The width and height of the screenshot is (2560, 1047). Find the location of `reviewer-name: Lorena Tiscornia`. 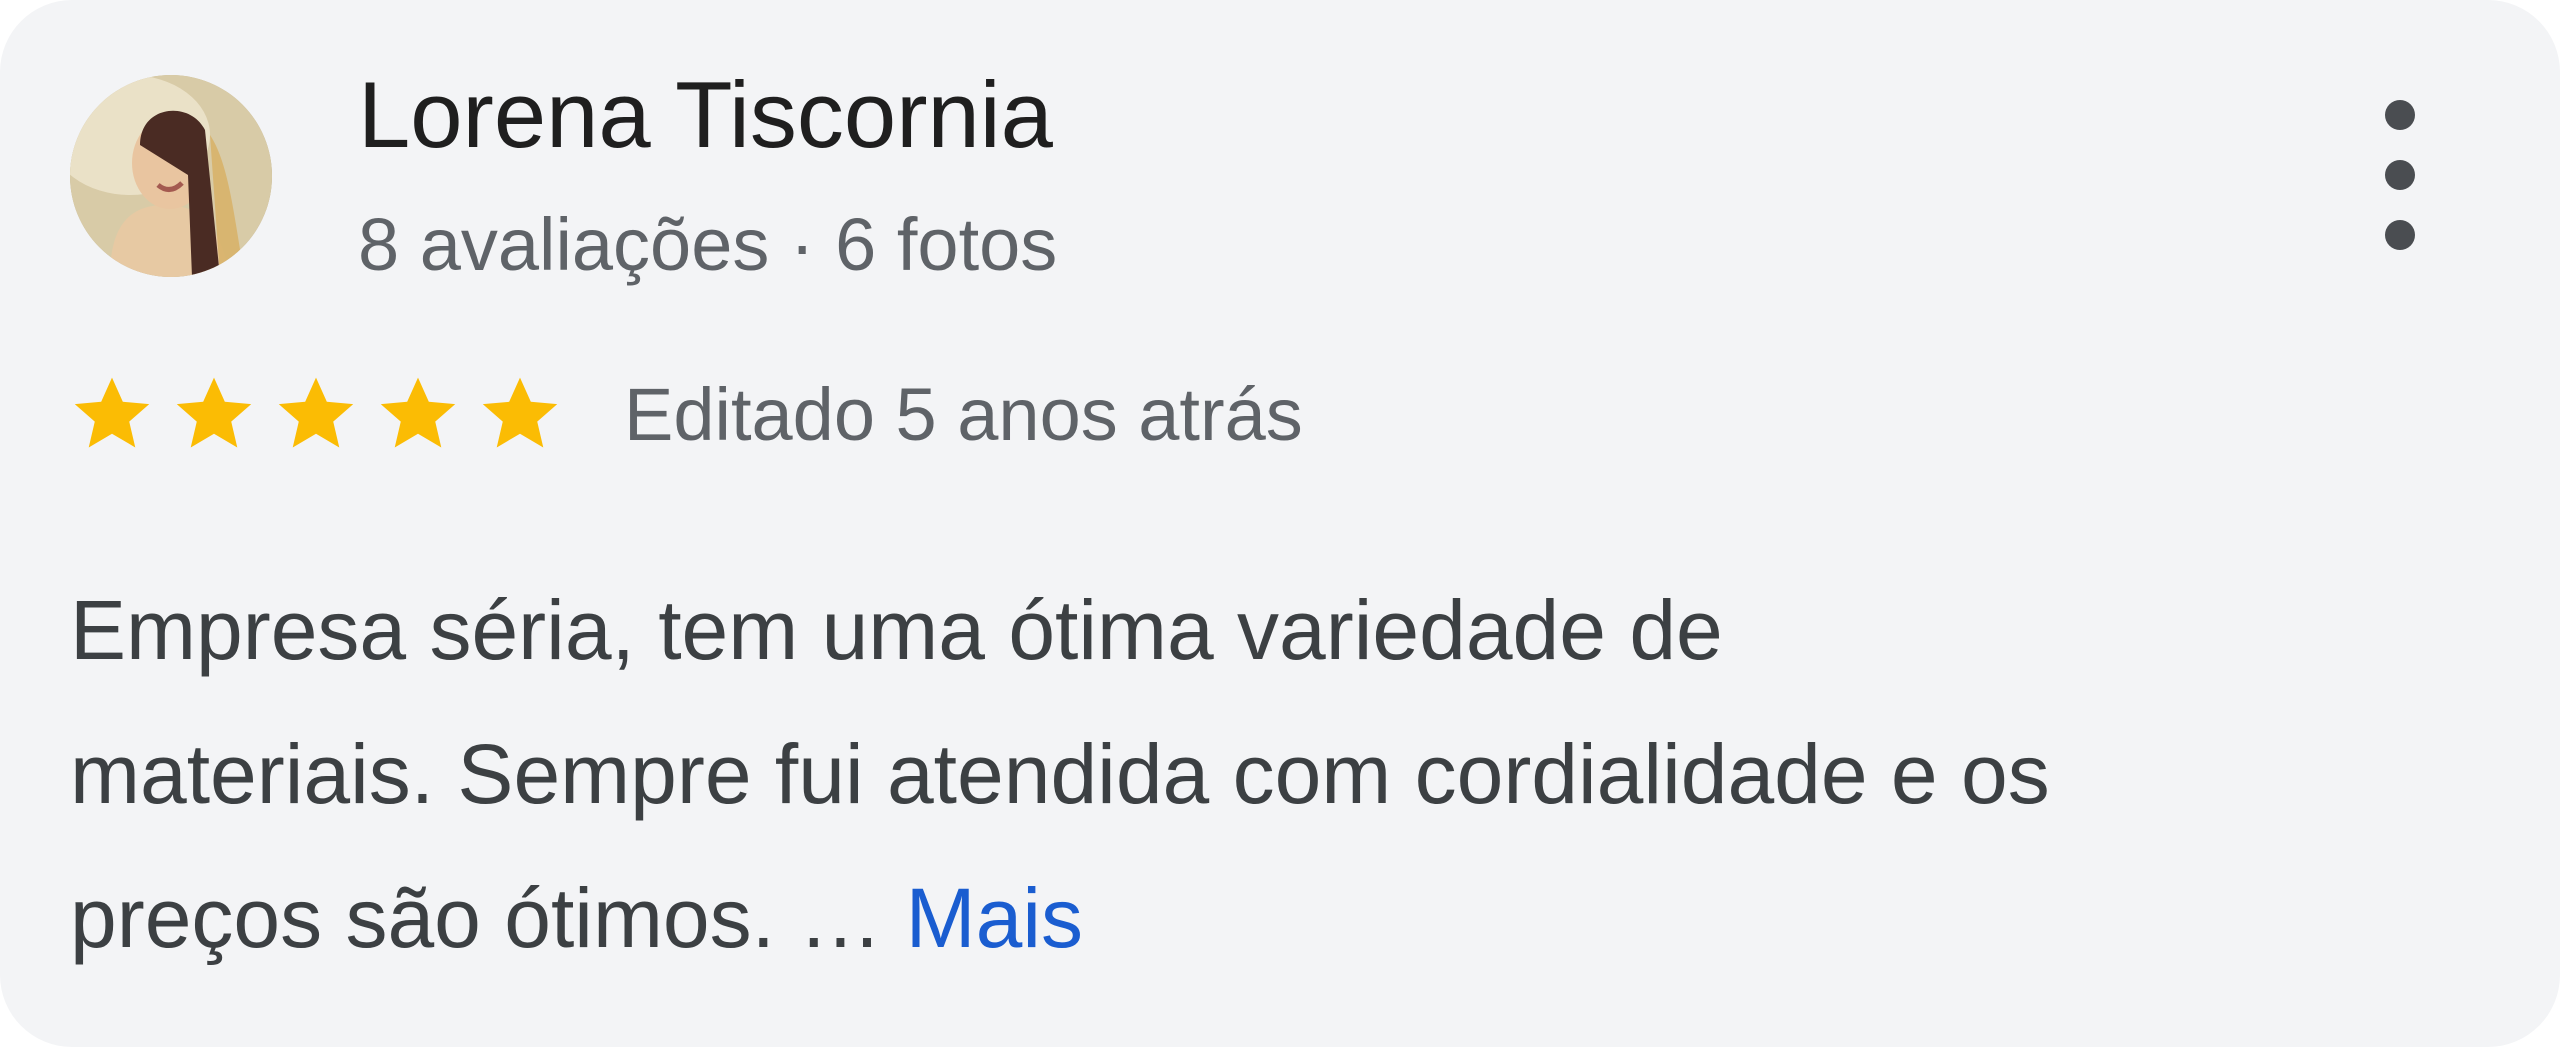

reviewer-name: Lorena Tiscornia is located at coordinates (705, 115).